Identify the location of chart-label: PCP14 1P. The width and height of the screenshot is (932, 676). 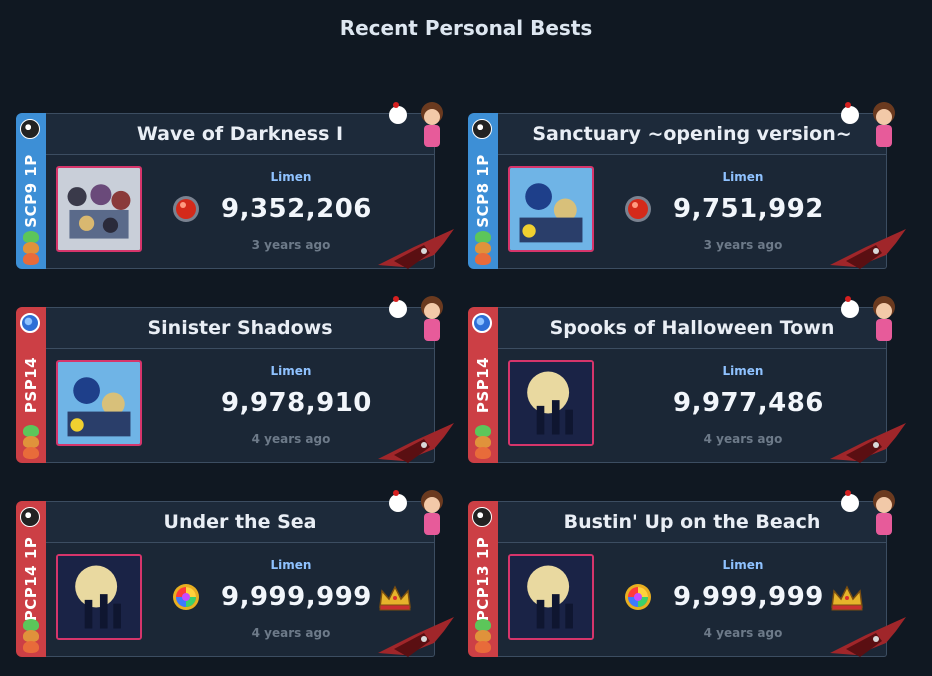
(31, 579).